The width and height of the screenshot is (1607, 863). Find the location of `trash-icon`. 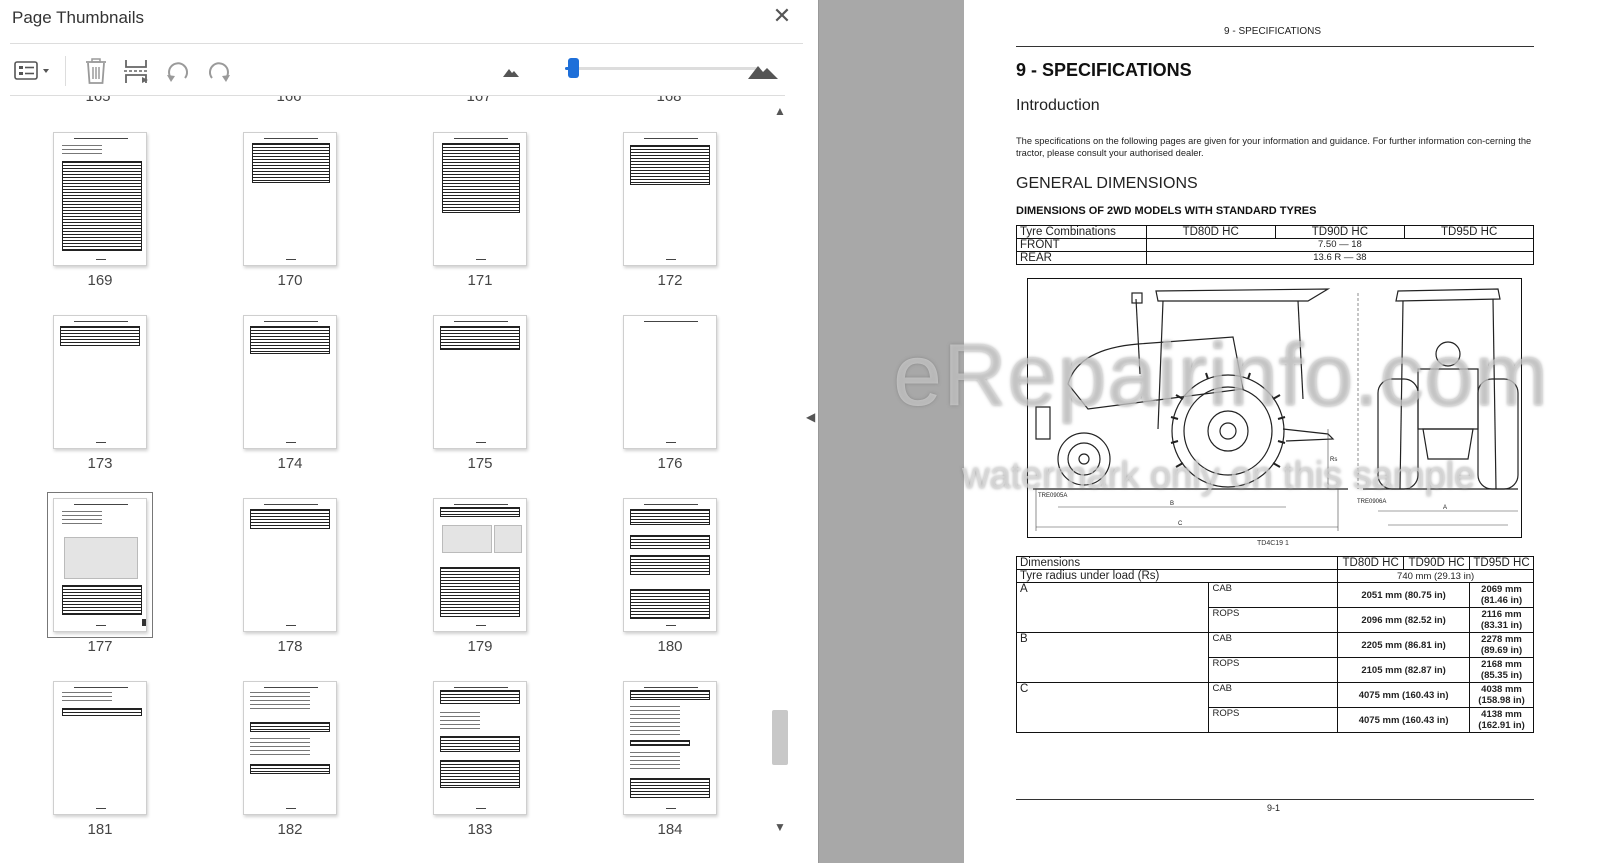

trash-icon is located at coordinates (96, 71).